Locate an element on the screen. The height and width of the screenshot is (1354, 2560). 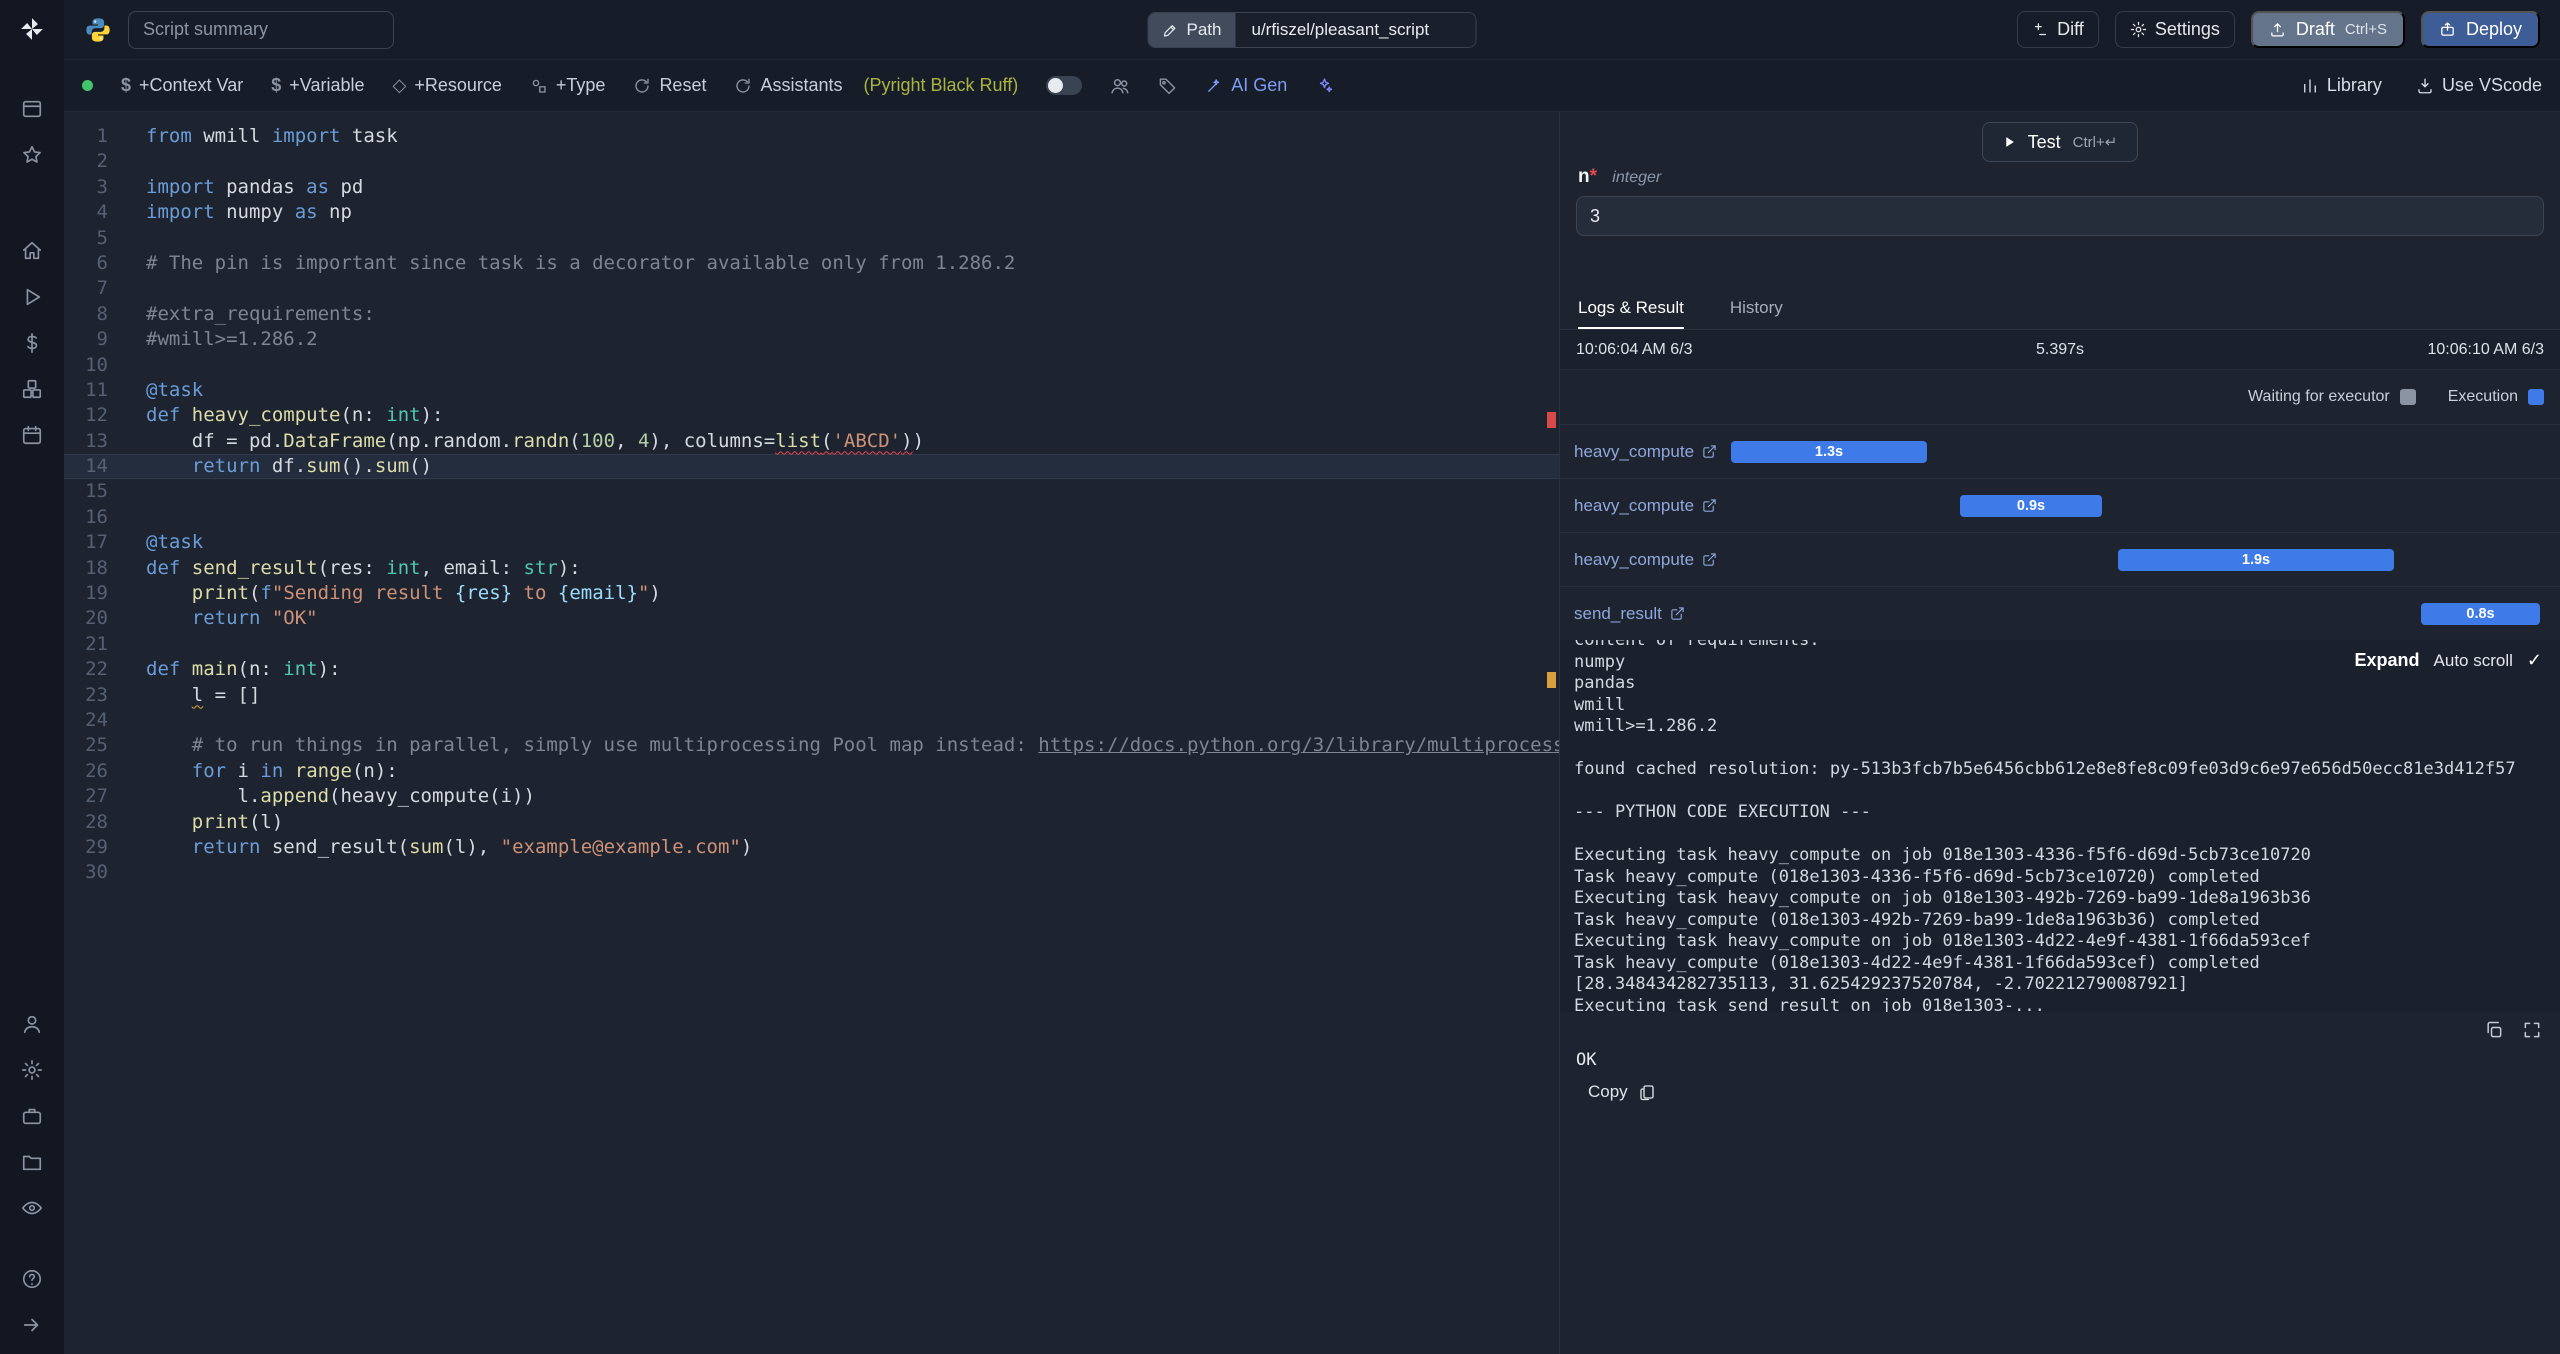
assistants-button: Assistants (Pyright Black Ruff) is located at coordinates (876, 85).